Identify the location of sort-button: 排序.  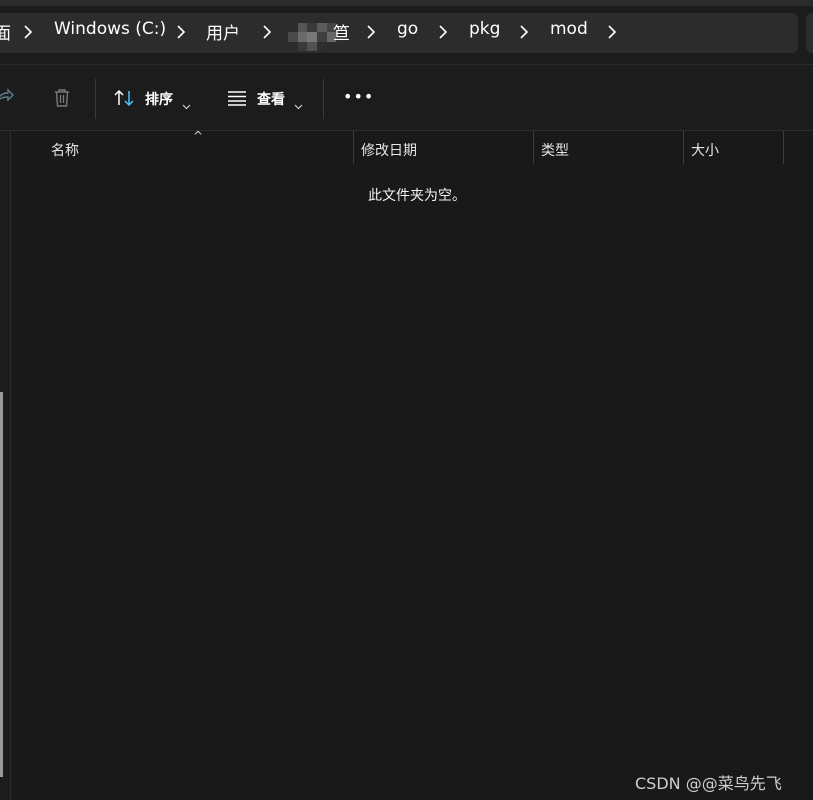
(154, 99).